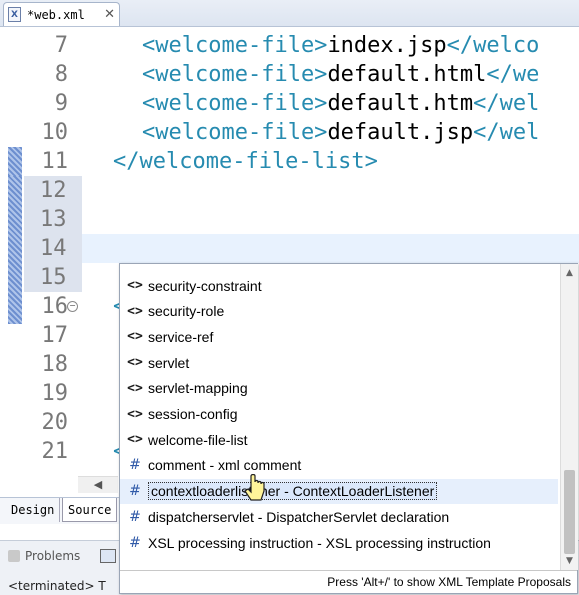 This screenshot has width=579, height=595. What do you see at coordinates (289, 13) in the screenshot?
I see `editor-tab-bar: X *web.xml ✕` at bounding box center [289, 13].